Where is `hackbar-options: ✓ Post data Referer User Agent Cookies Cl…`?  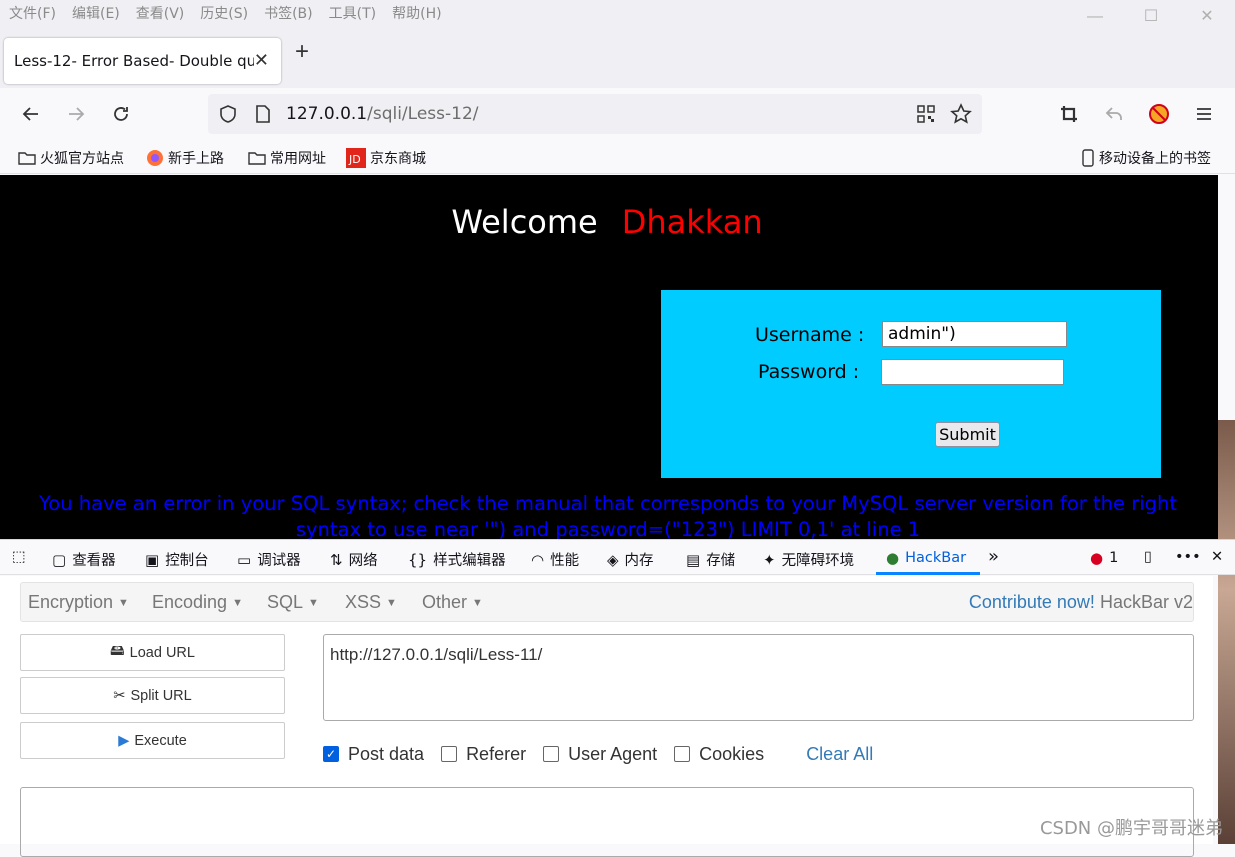 hackbar-options: ✓ Post data Referer User Agent Cookies Cl… is located at coordinates (598, 754).